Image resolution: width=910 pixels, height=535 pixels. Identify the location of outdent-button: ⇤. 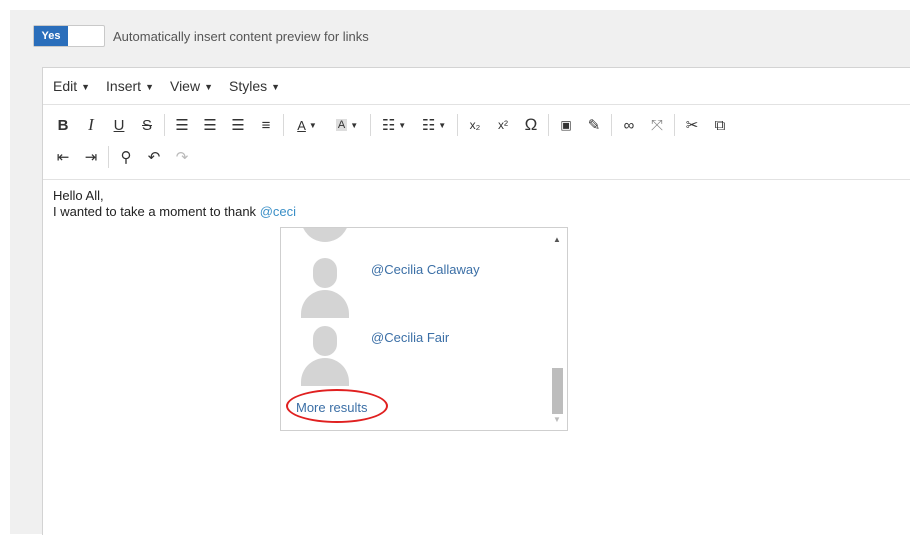
(63, 157).